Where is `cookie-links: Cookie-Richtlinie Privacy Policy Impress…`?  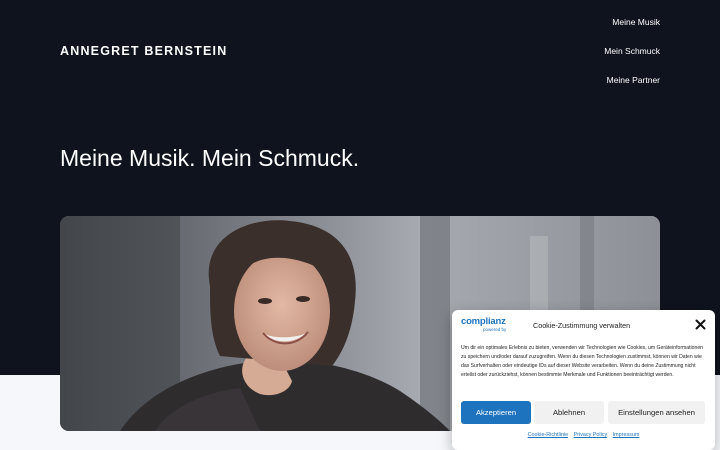
cookie-links: Cookie-Richtlinie Privacy Policy Impress… is located at coordinates (583, 435).